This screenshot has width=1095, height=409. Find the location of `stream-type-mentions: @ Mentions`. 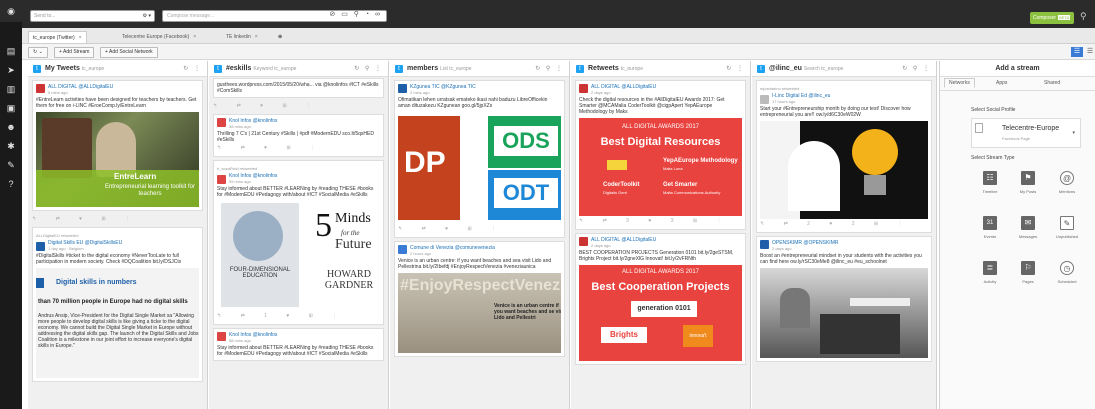

stream-type-mentions: @ Mentions is located at coordinates (1067, 188).